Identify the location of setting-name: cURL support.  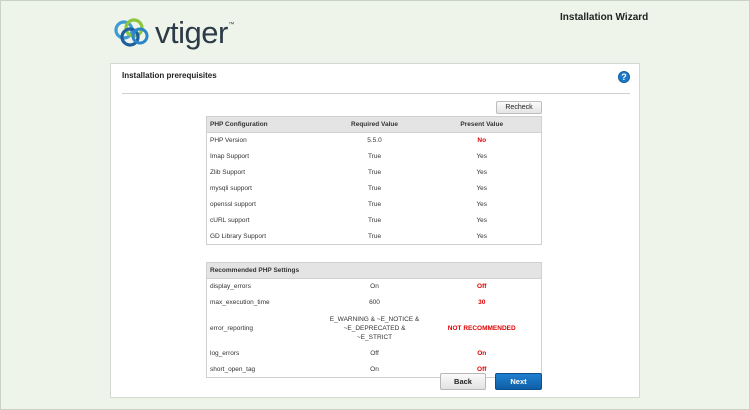
(230, 220).